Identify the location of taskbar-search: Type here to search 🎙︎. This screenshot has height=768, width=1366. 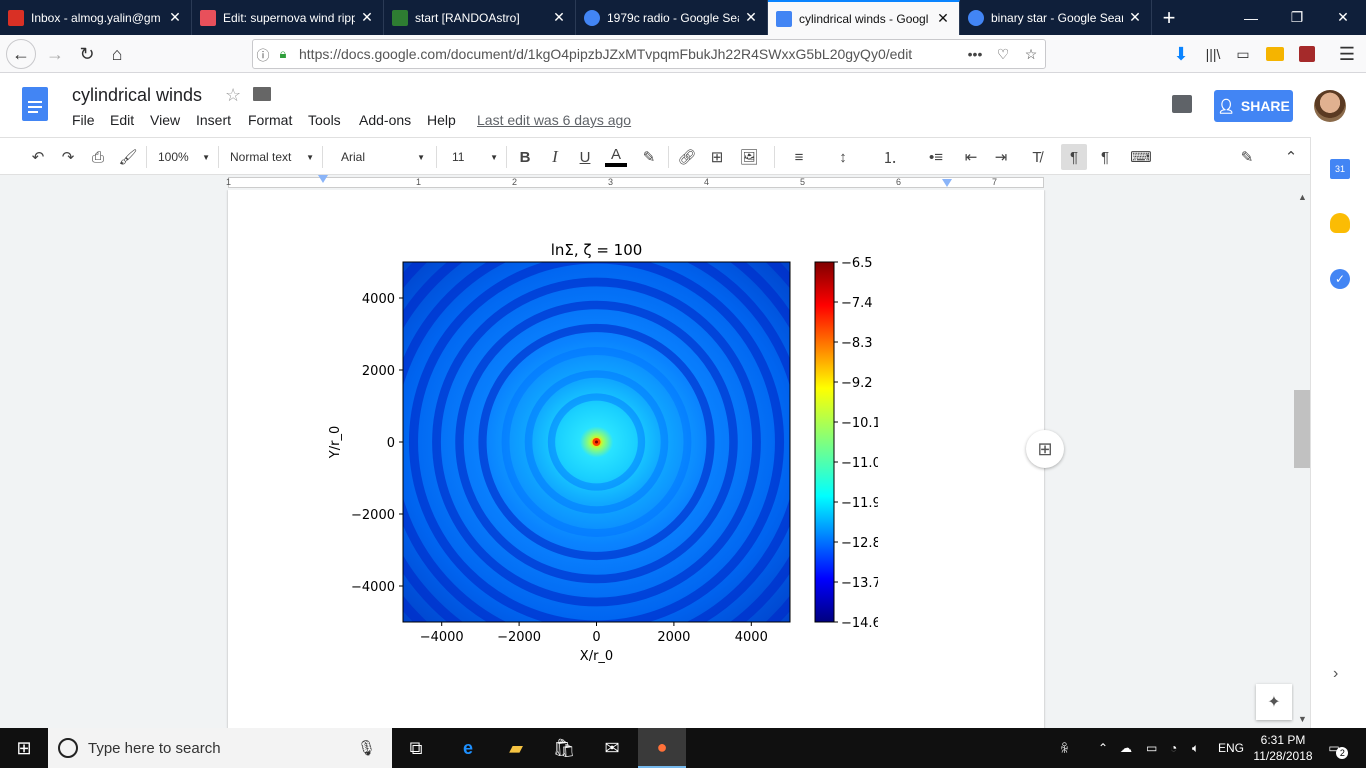
(220, 748).